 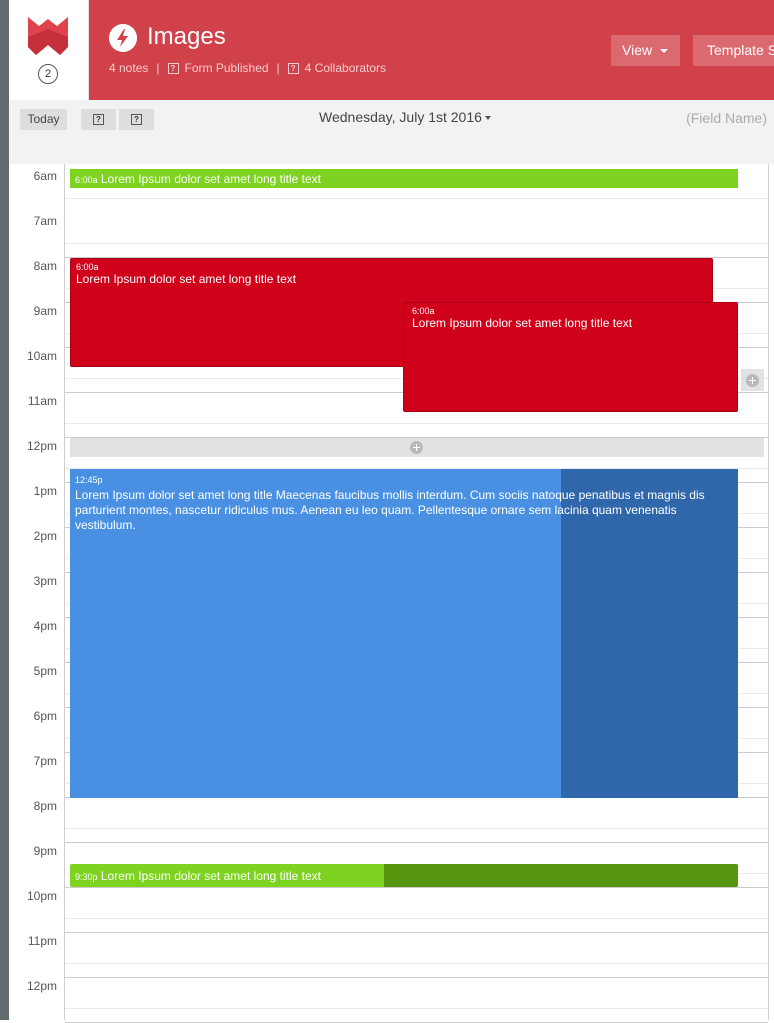 What do you see at coordinates (637, 50) in the screenshot?
I see `view-button-label: View` at bounding box center [637, 50].